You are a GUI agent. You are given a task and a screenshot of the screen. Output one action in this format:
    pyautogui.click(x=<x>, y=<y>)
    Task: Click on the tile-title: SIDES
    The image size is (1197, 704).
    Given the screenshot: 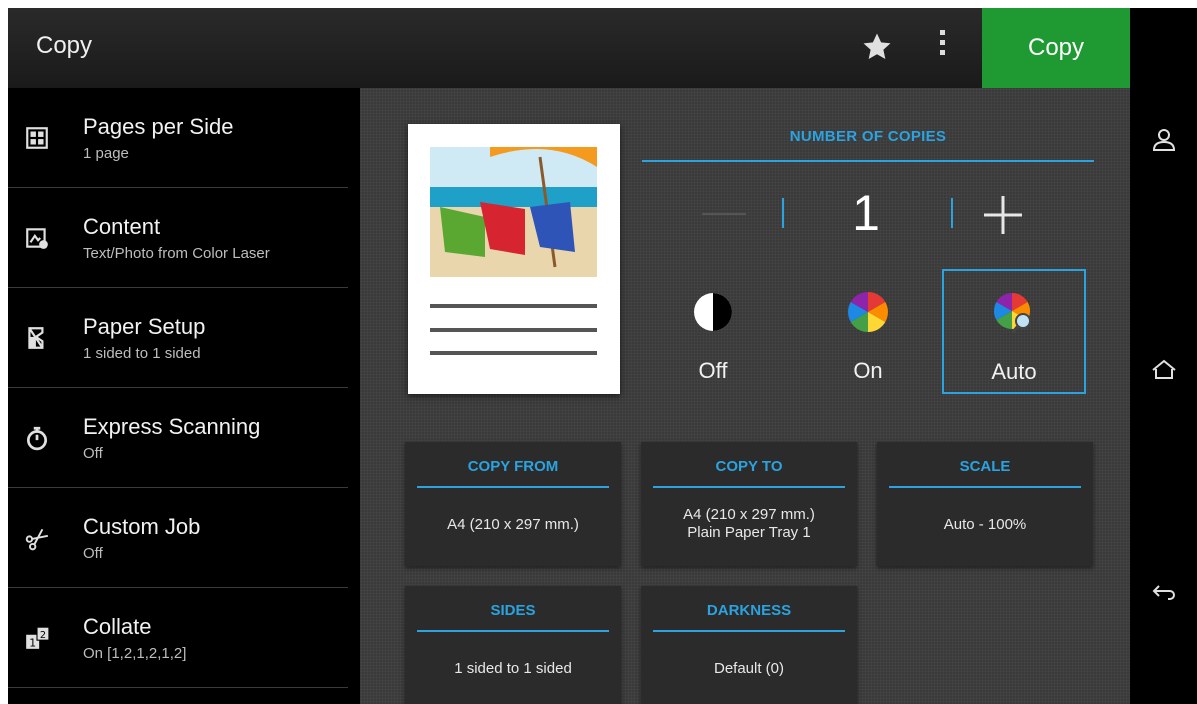 What is the action you would take?
    pyautogui.click(x=513, y=610)
    